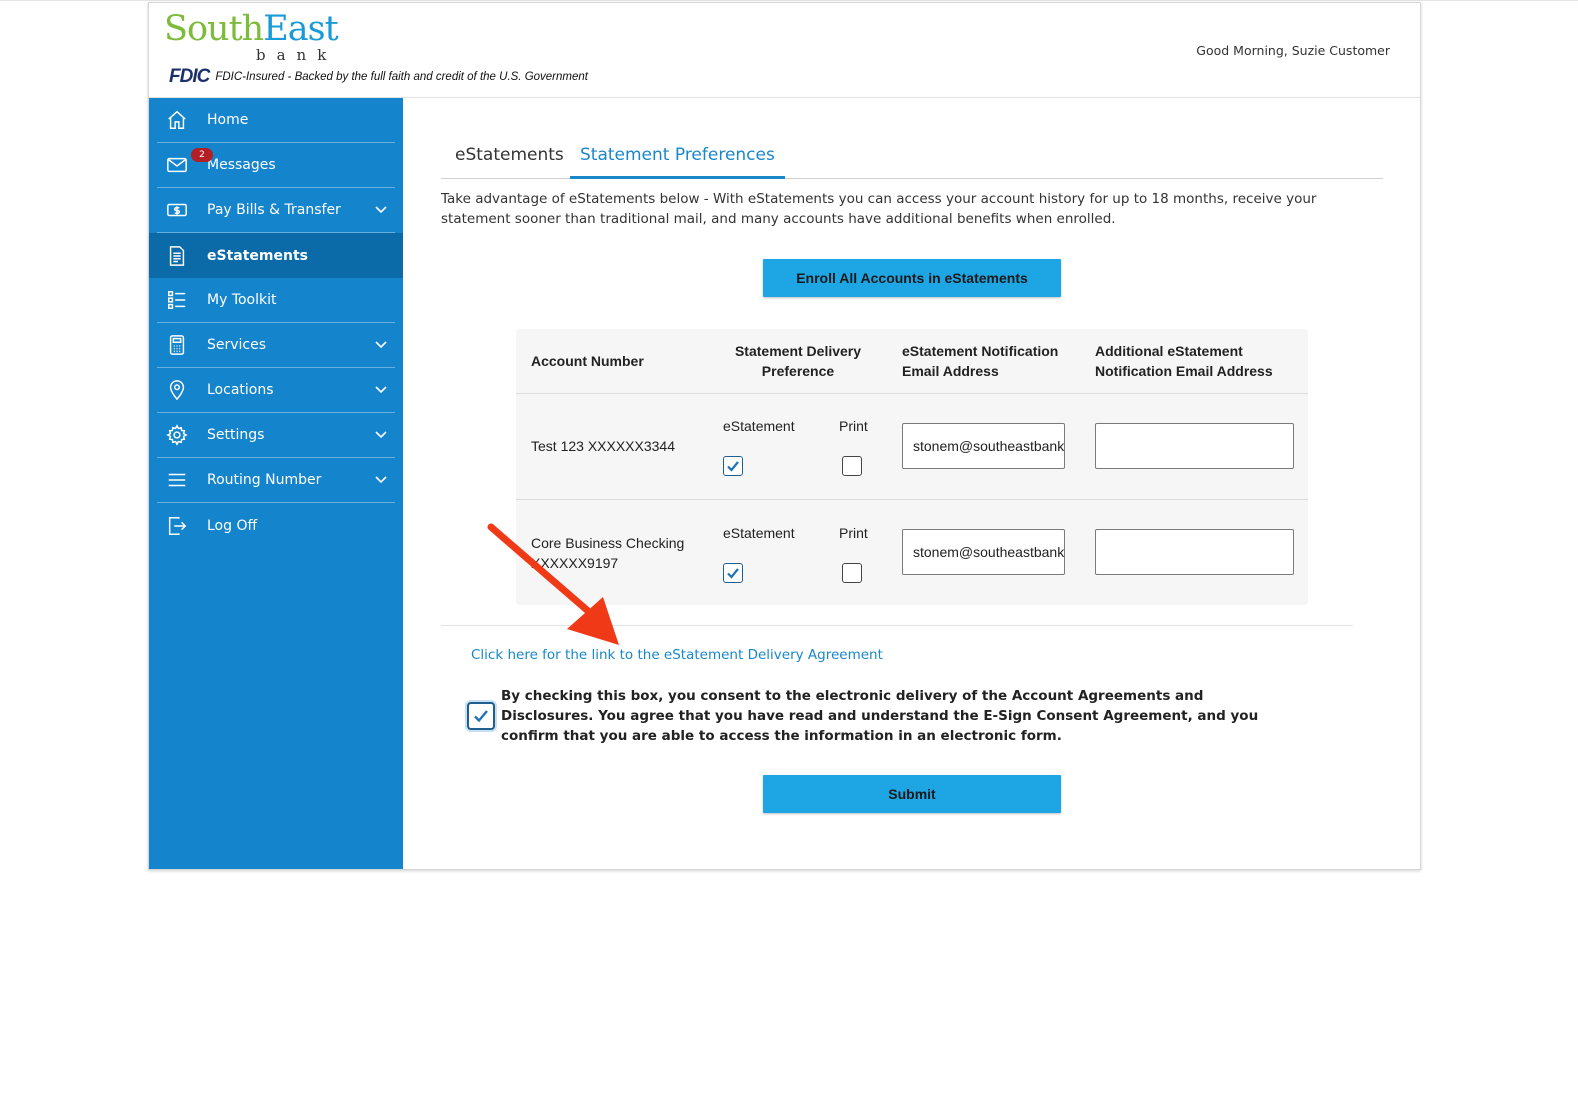 This screenshot has height=1101, width=1578. I want to click on logo-bank: bank, so click(297, 55).